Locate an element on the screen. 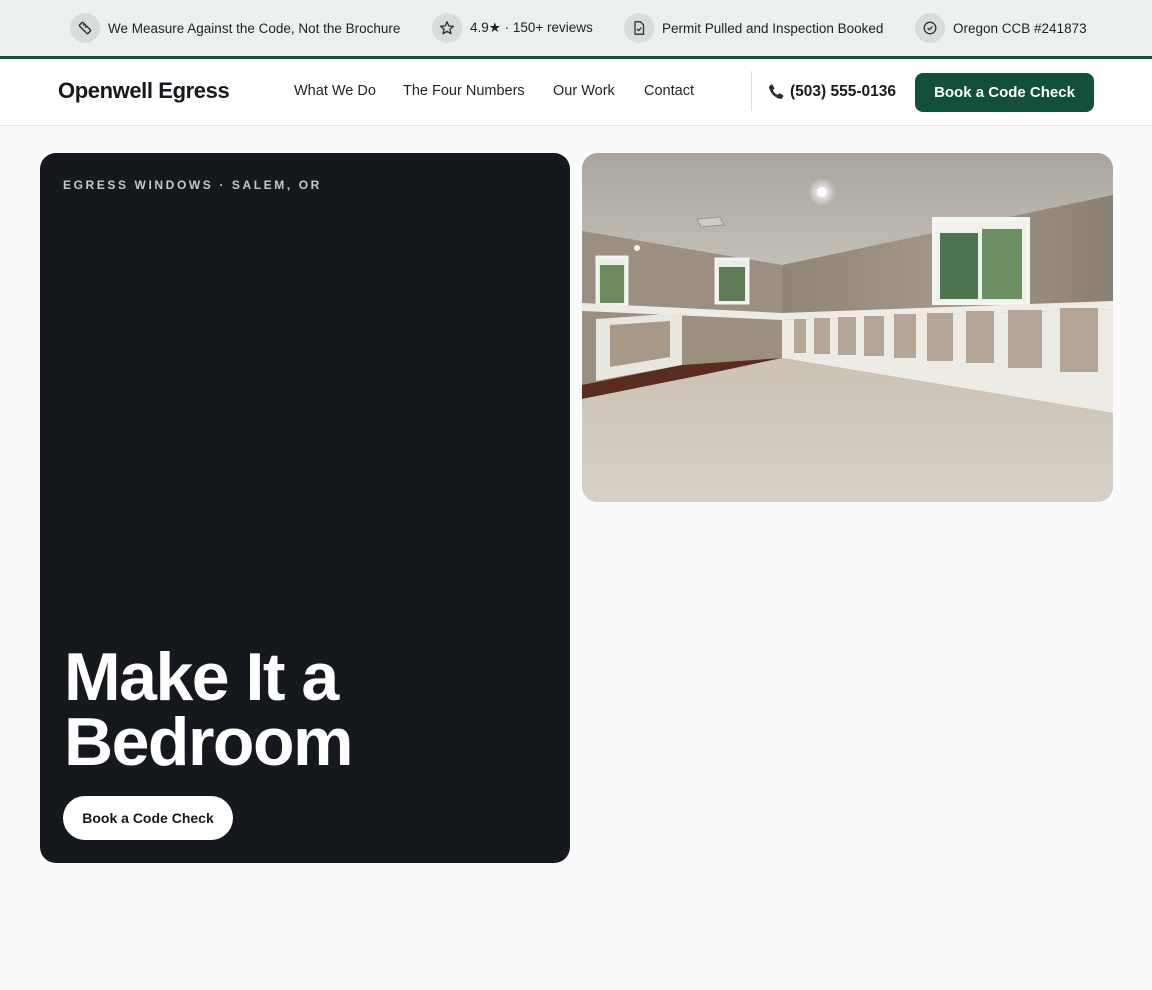  phone-icon is located at coordinates (776, 91).